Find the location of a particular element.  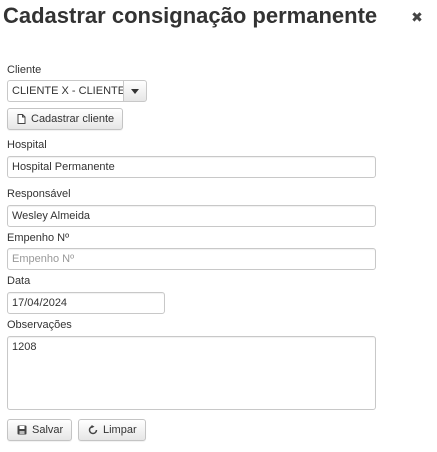

limpar-label: Limpar is located at coordinates (120, 430).